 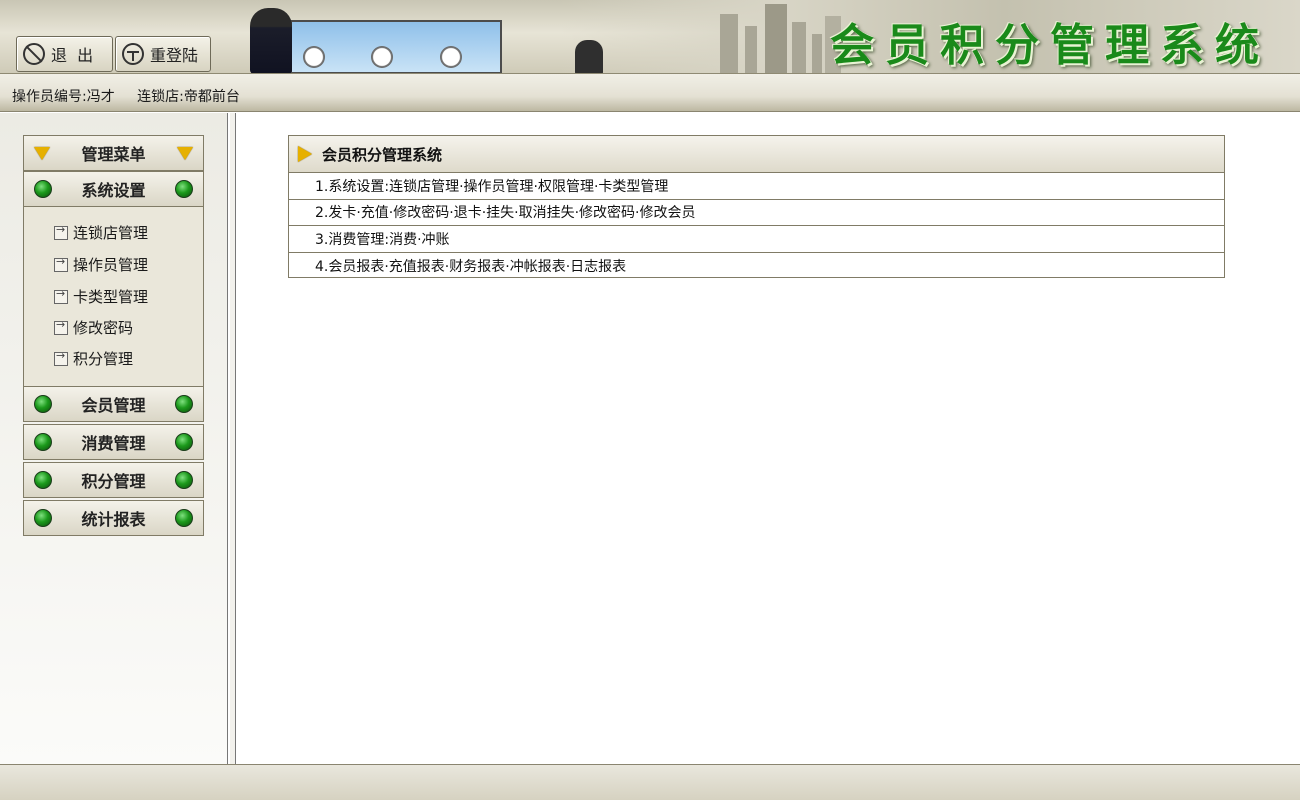 I want to click on sidebar-item-store-management: 连锁店管理, so click(x=101, y=232).